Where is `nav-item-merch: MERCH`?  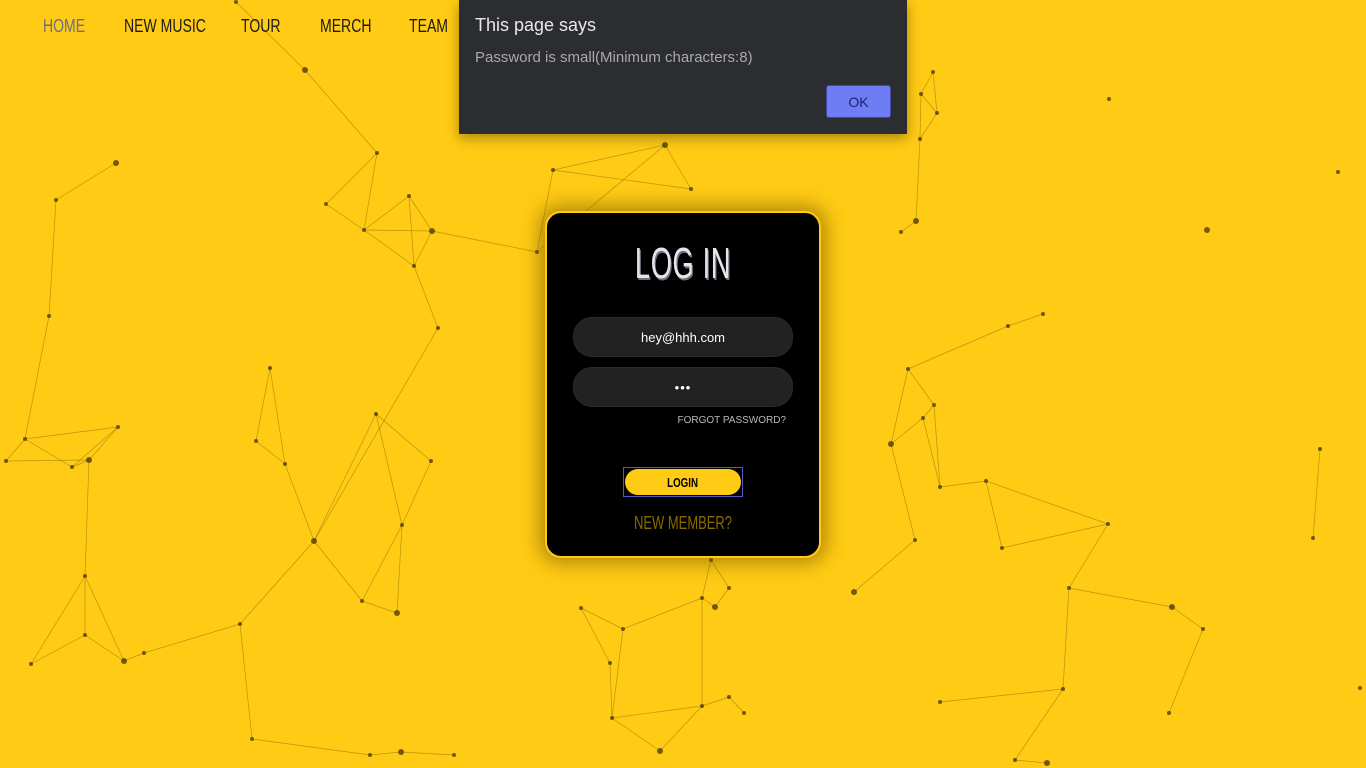
nav-item-merch: MERCH is located at coordinates (345, 26).